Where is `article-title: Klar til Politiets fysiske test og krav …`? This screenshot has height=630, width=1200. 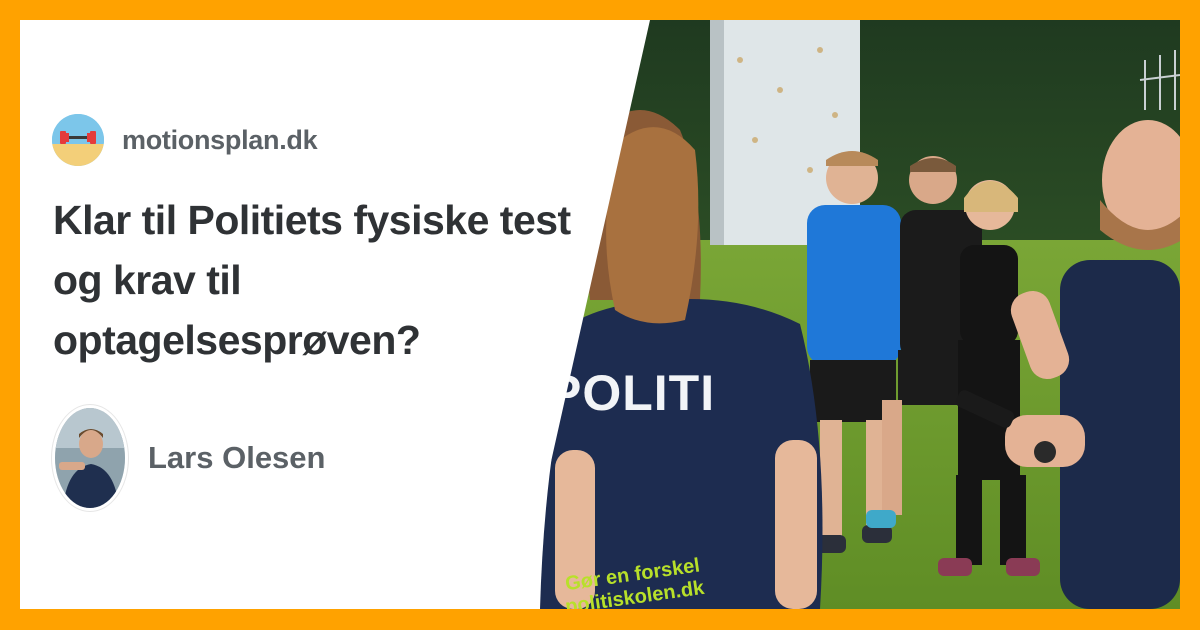
article-title: Klar til Politiets fysiske test og krav … is located at coordinates (333, 280).